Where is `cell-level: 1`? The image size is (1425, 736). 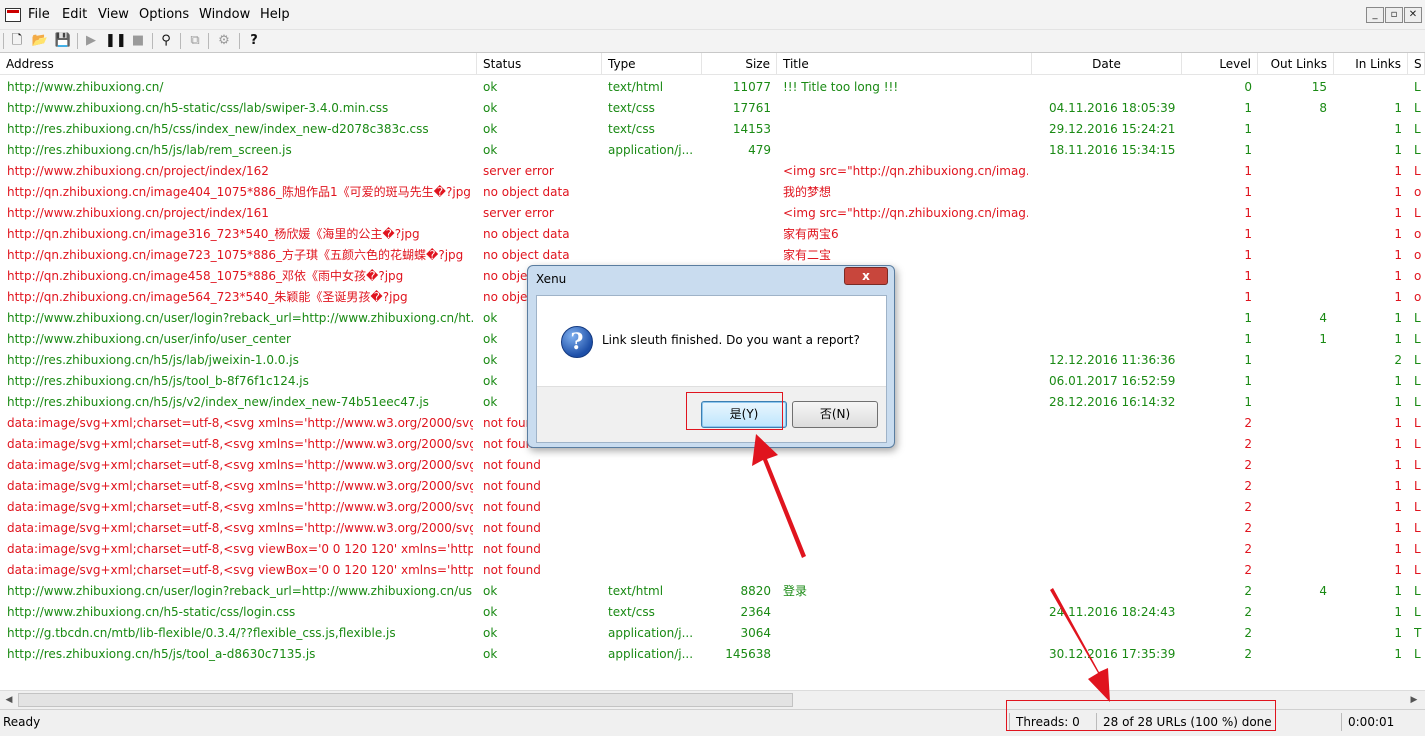
cell-level: 1 is located at coordinates (1248, 192).